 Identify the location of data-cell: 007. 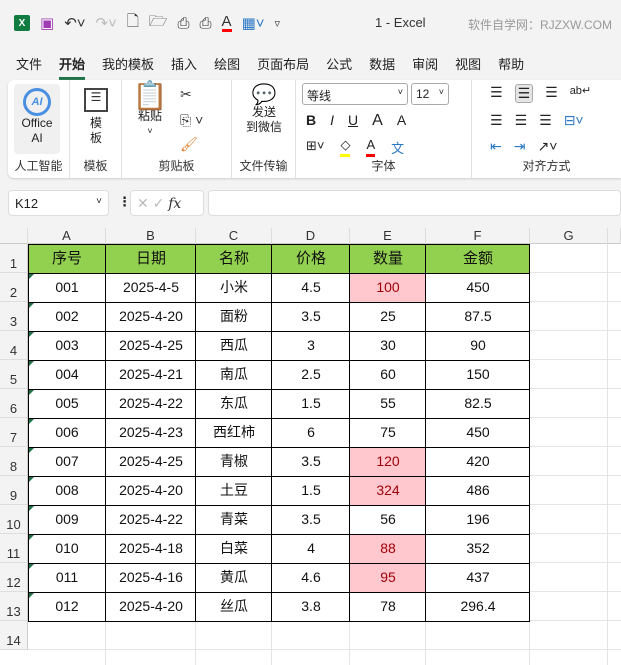
(67, 461).